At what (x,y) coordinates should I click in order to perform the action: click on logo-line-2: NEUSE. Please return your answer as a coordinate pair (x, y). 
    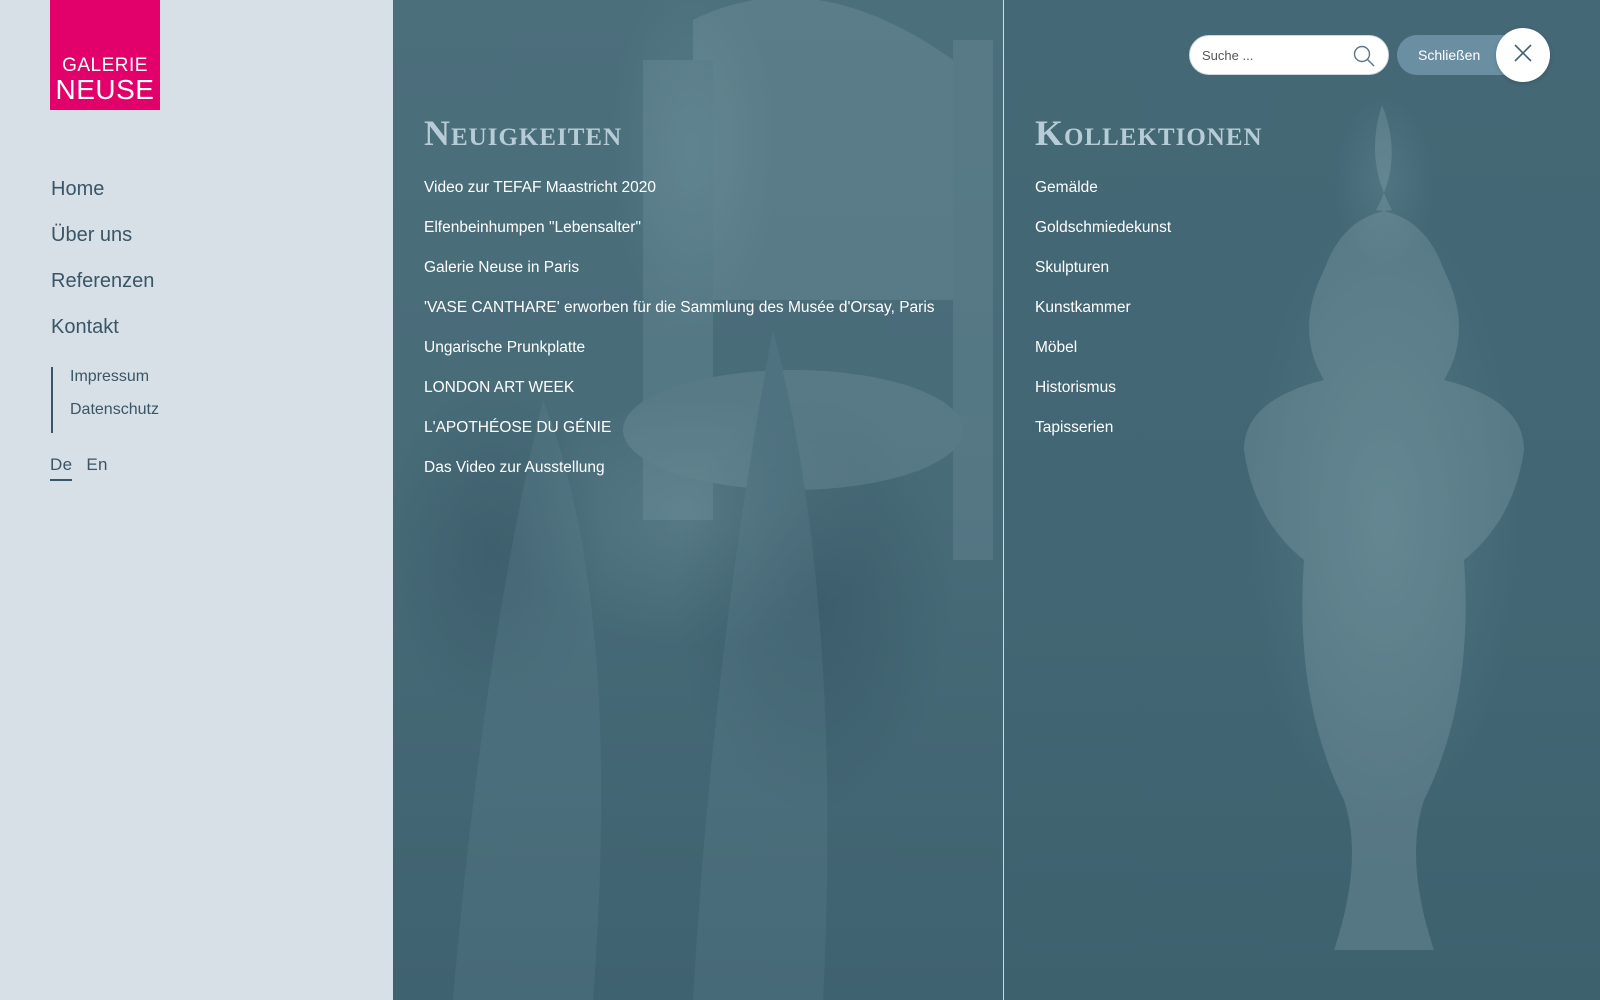
    Looking at the image, I should click on (105, 89).